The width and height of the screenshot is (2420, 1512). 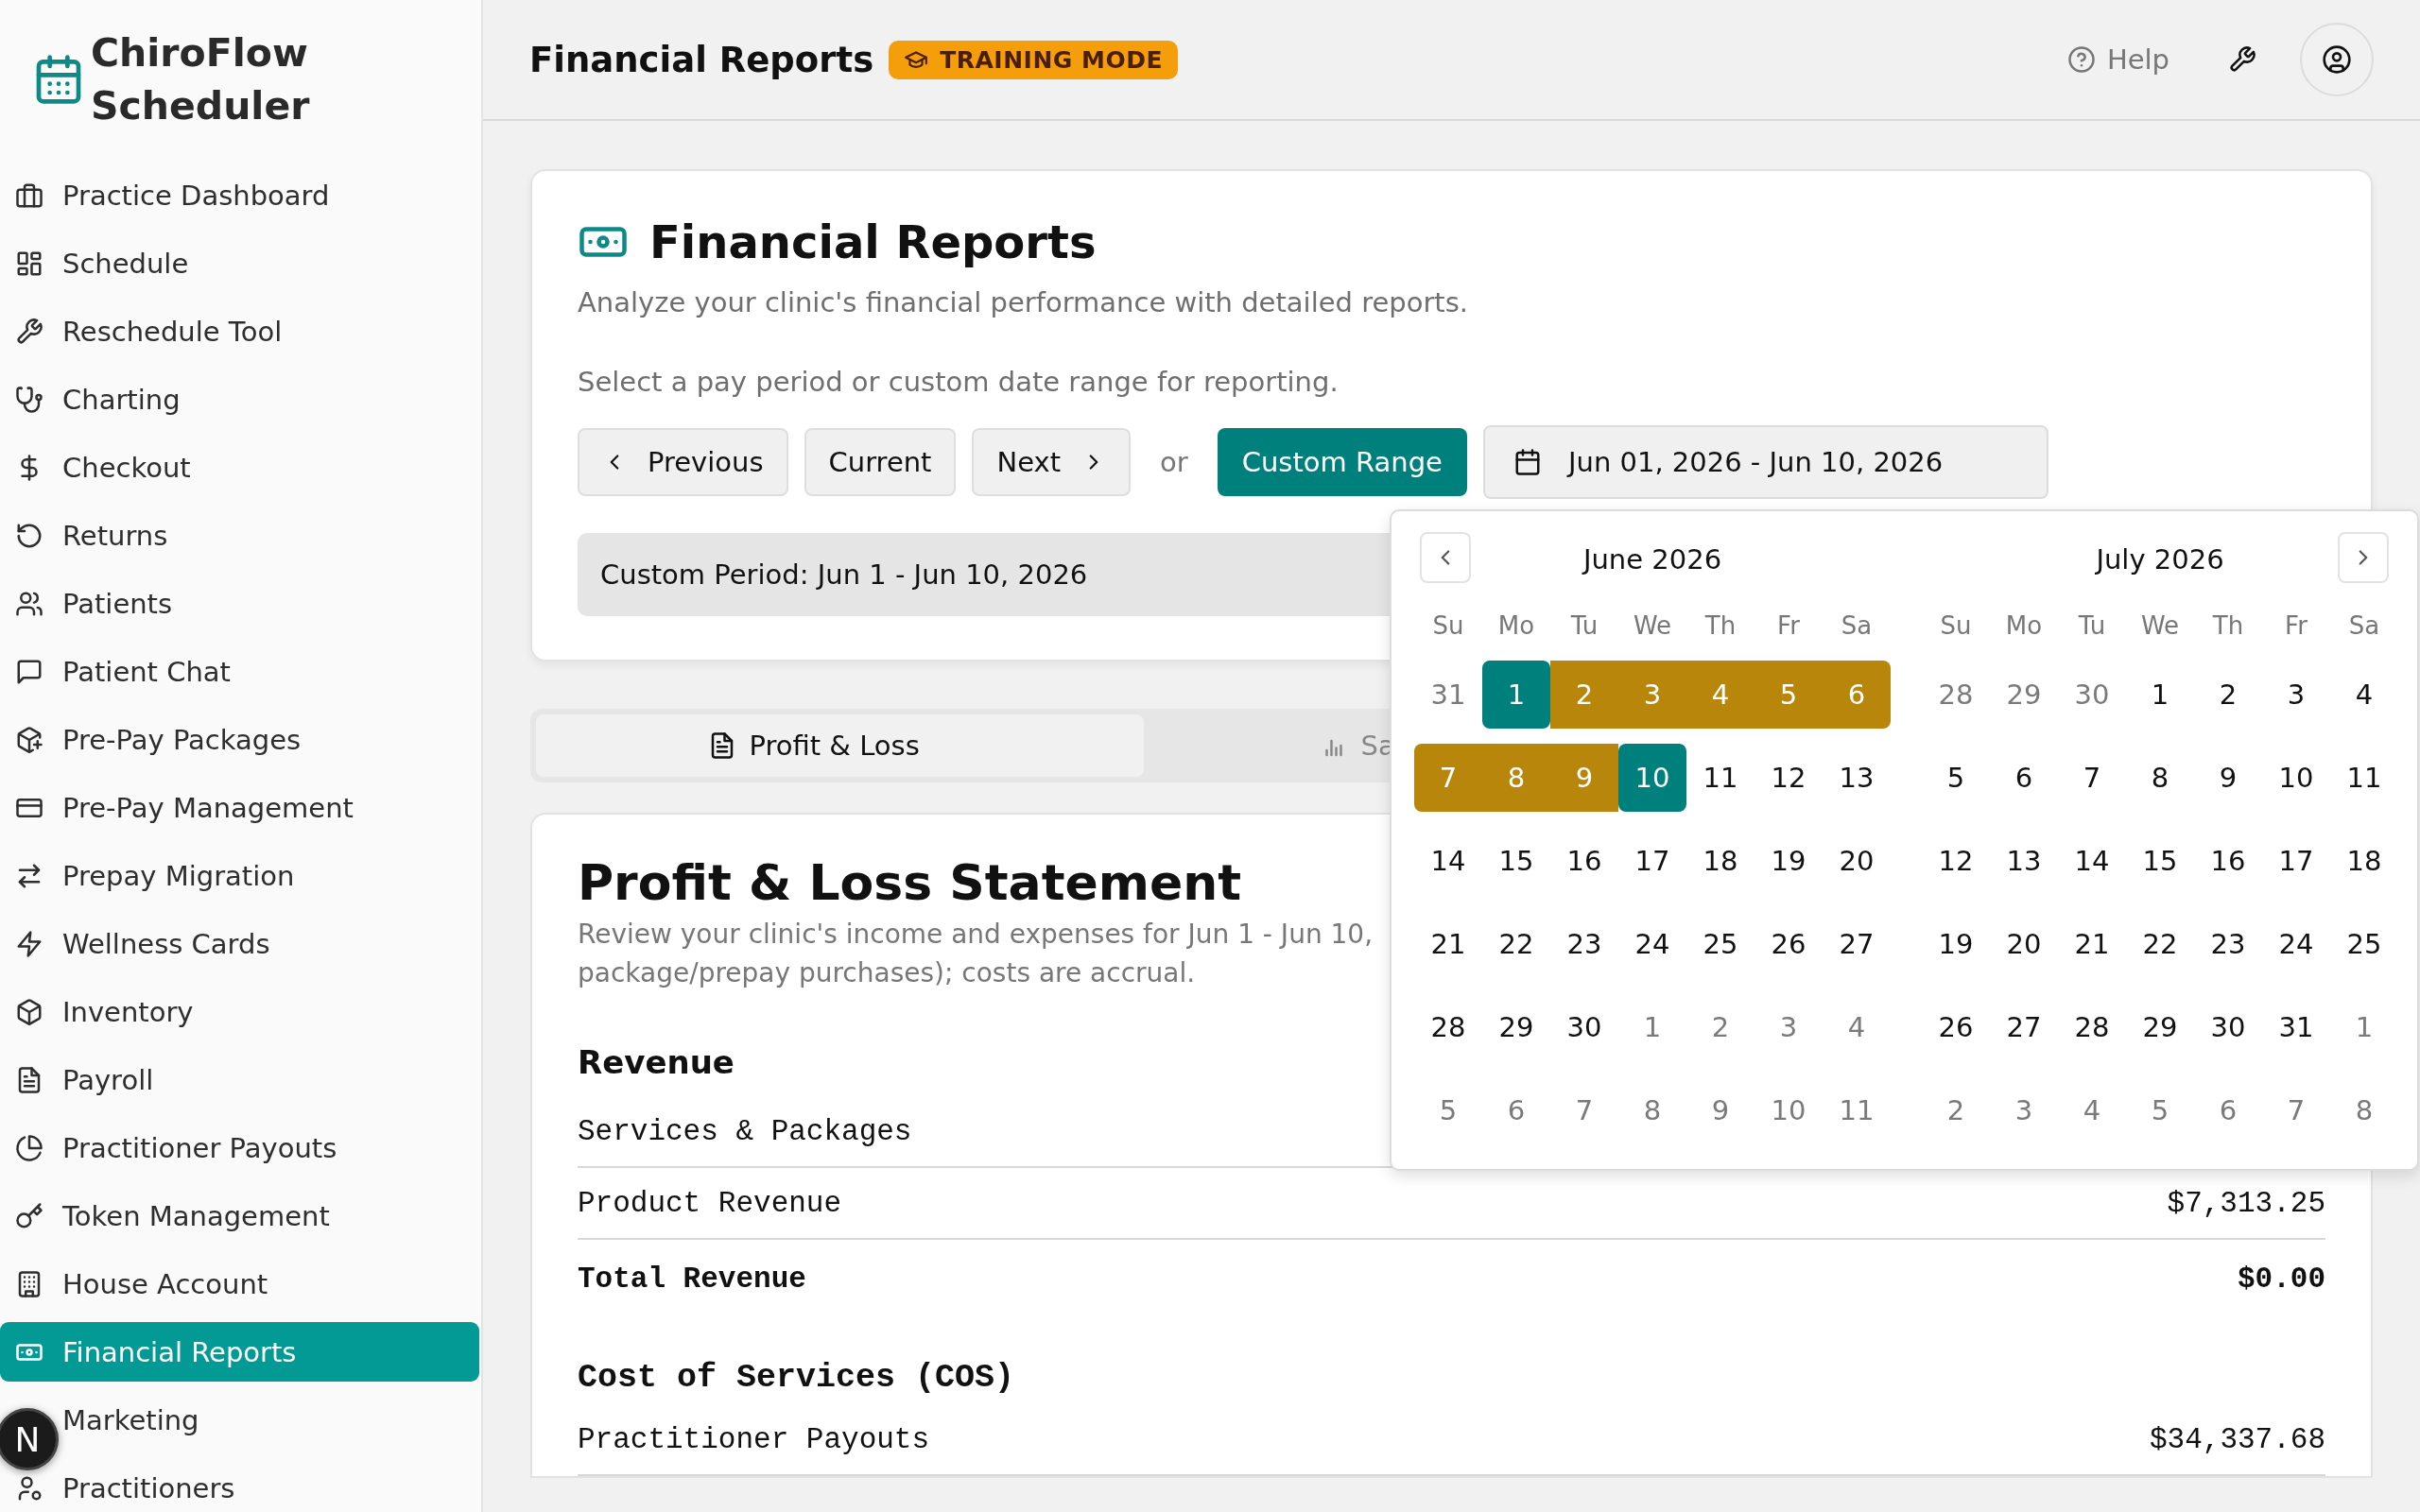 What do you see at coordinates (239, 195) in the screenshot?
I see `sidebar-item: Practice Dashboard` at bounding box center [239, 195].